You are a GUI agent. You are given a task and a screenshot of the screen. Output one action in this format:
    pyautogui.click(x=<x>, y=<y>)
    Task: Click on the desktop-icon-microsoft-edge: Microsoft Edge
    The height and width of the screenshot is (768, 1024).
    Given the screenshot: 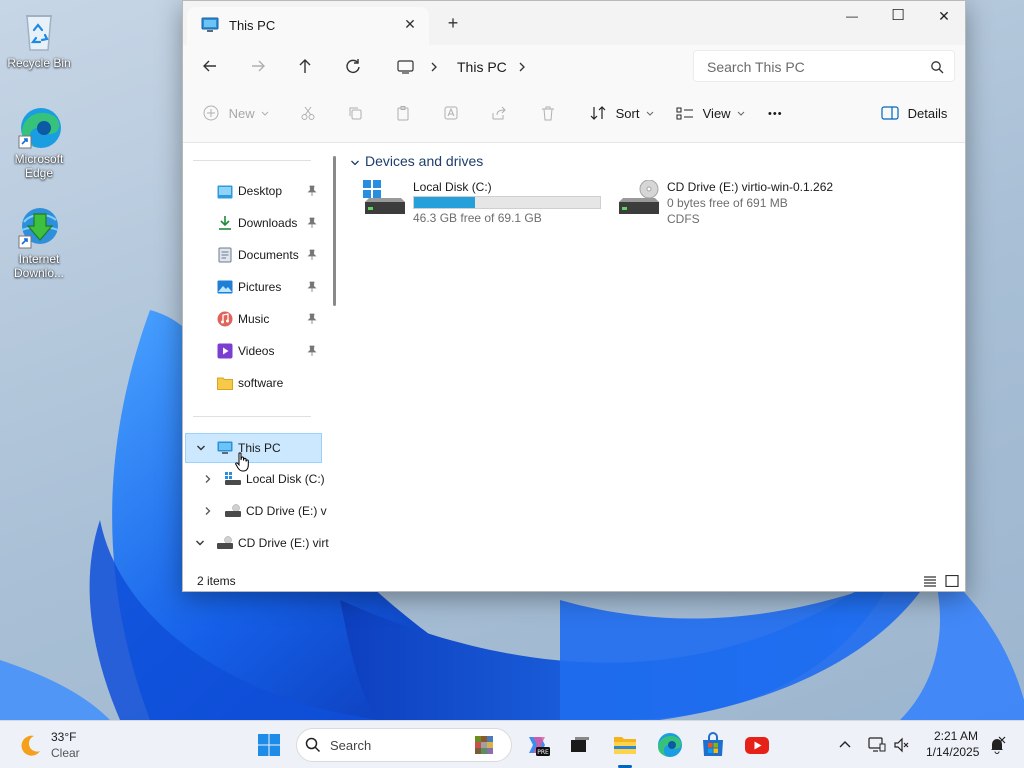 What is the action you would take?
    pyautogui.click(x=39, y=142)
    